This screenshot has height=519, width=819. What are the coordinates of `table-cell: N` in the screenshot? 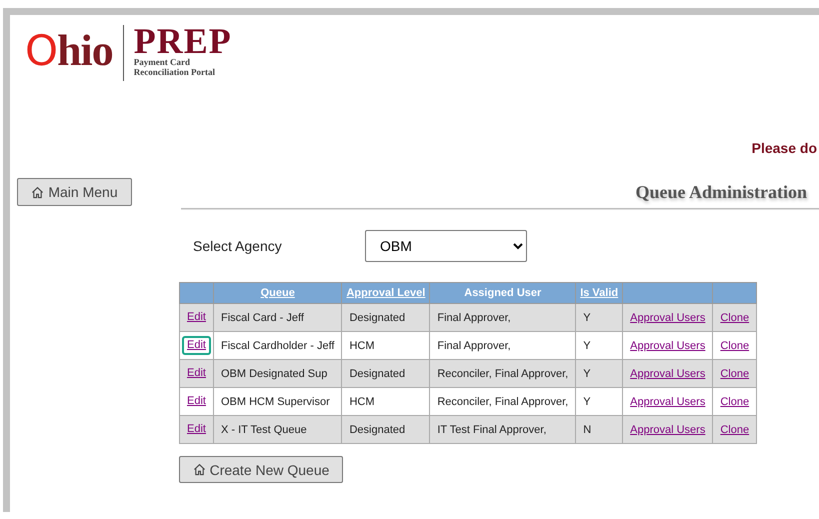 It's located at (599, 430).